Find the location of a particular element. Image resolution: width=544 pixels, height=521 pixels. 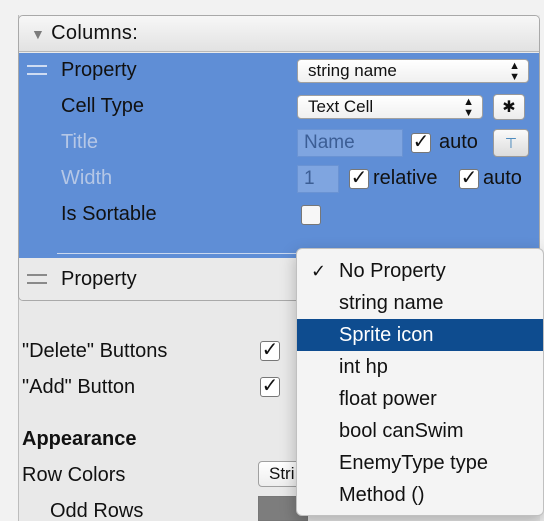

title-input: Name is located at coordinates (350, 143).